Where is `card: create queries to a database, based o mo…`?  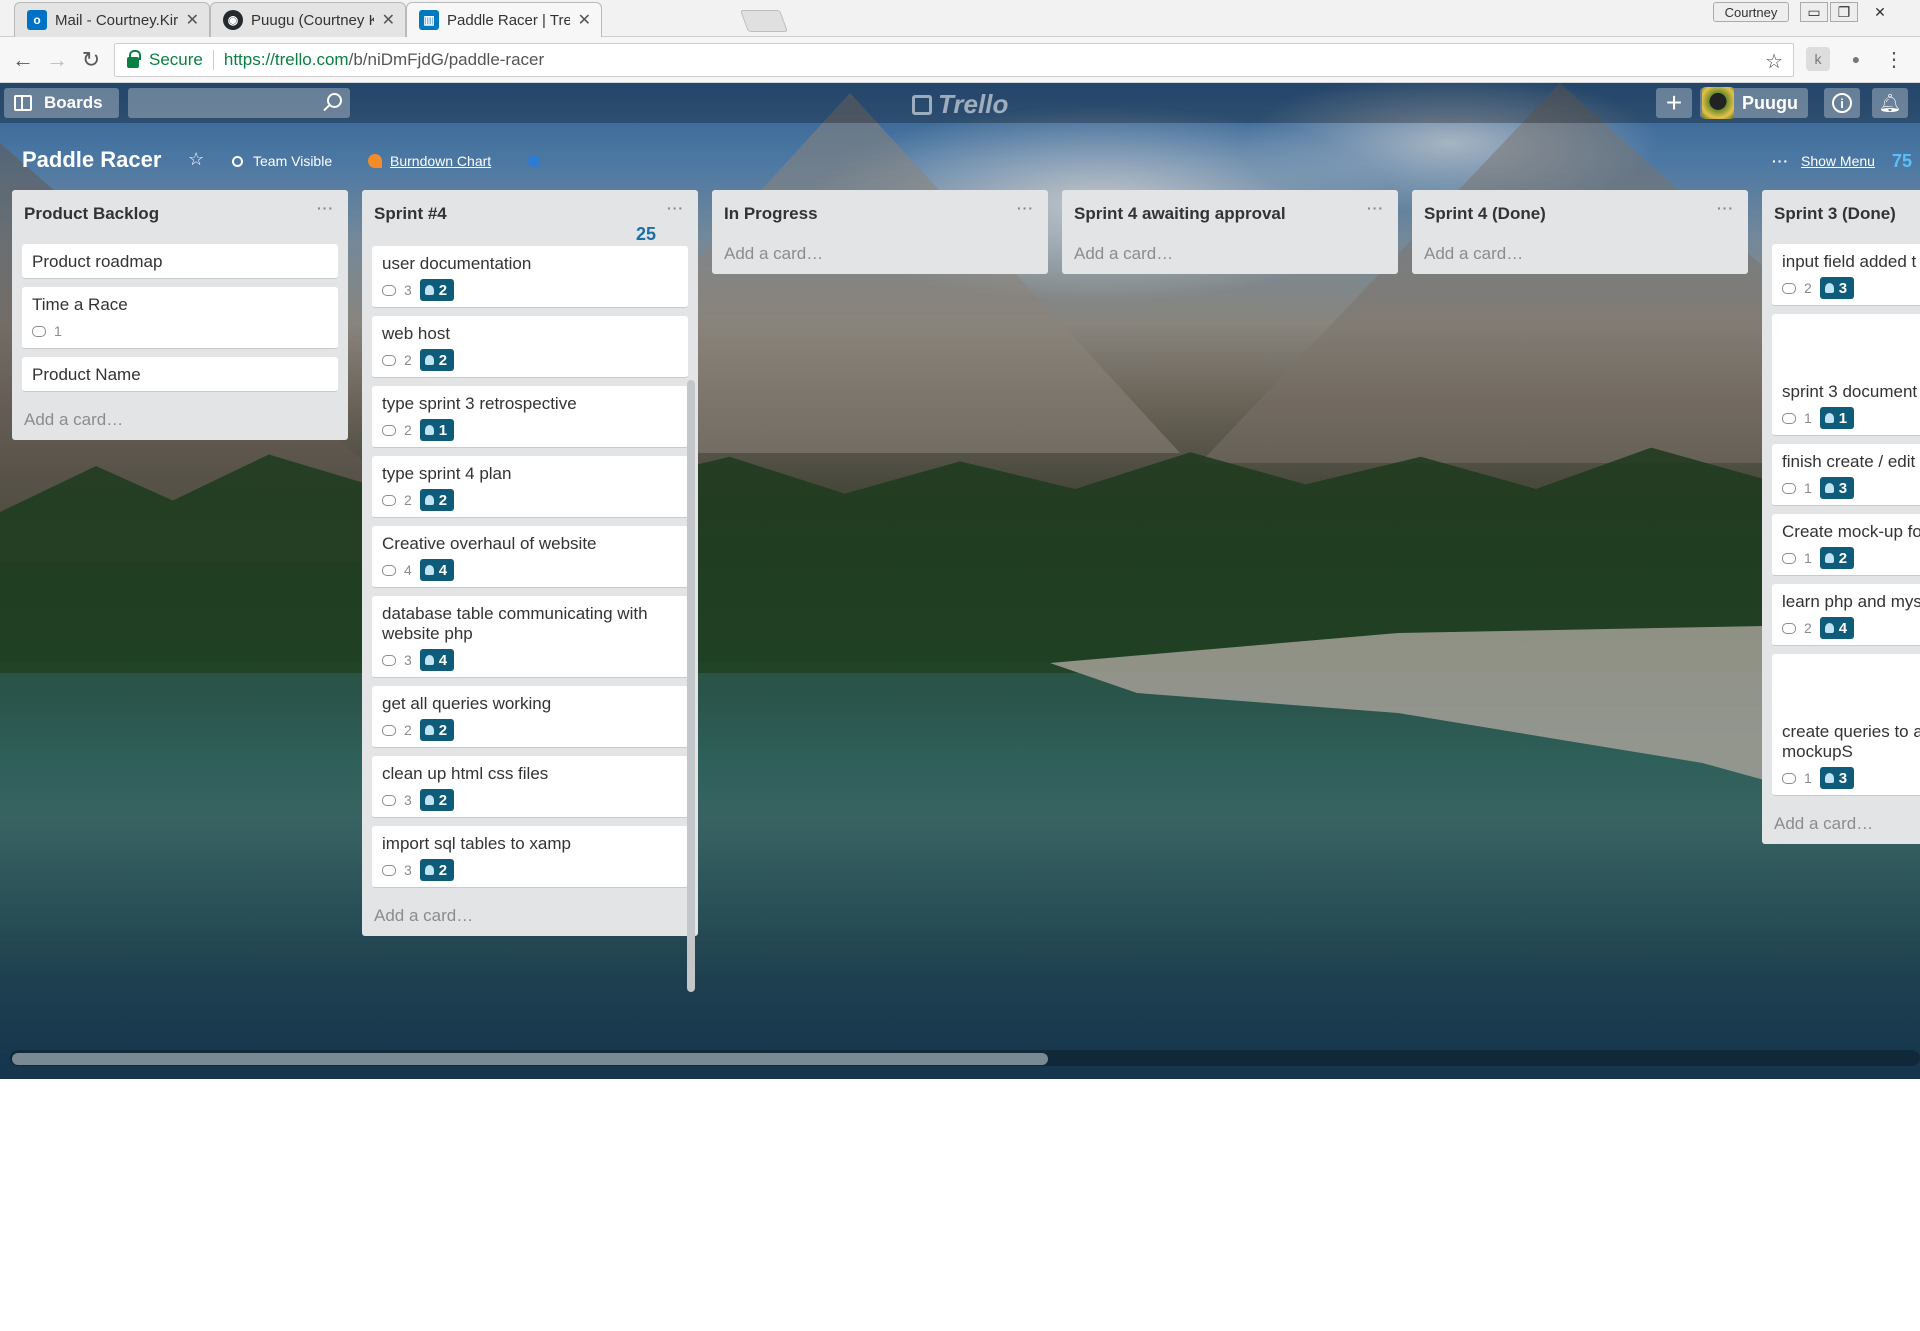
card: create queries to a database, based o mo… is located at coordinates (1846, 725).